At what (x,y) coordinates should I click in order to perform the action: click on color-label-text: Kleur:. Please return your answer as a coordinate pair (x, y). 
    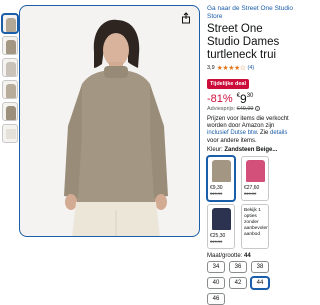
    Looking at the image, I should click on (215, 149).